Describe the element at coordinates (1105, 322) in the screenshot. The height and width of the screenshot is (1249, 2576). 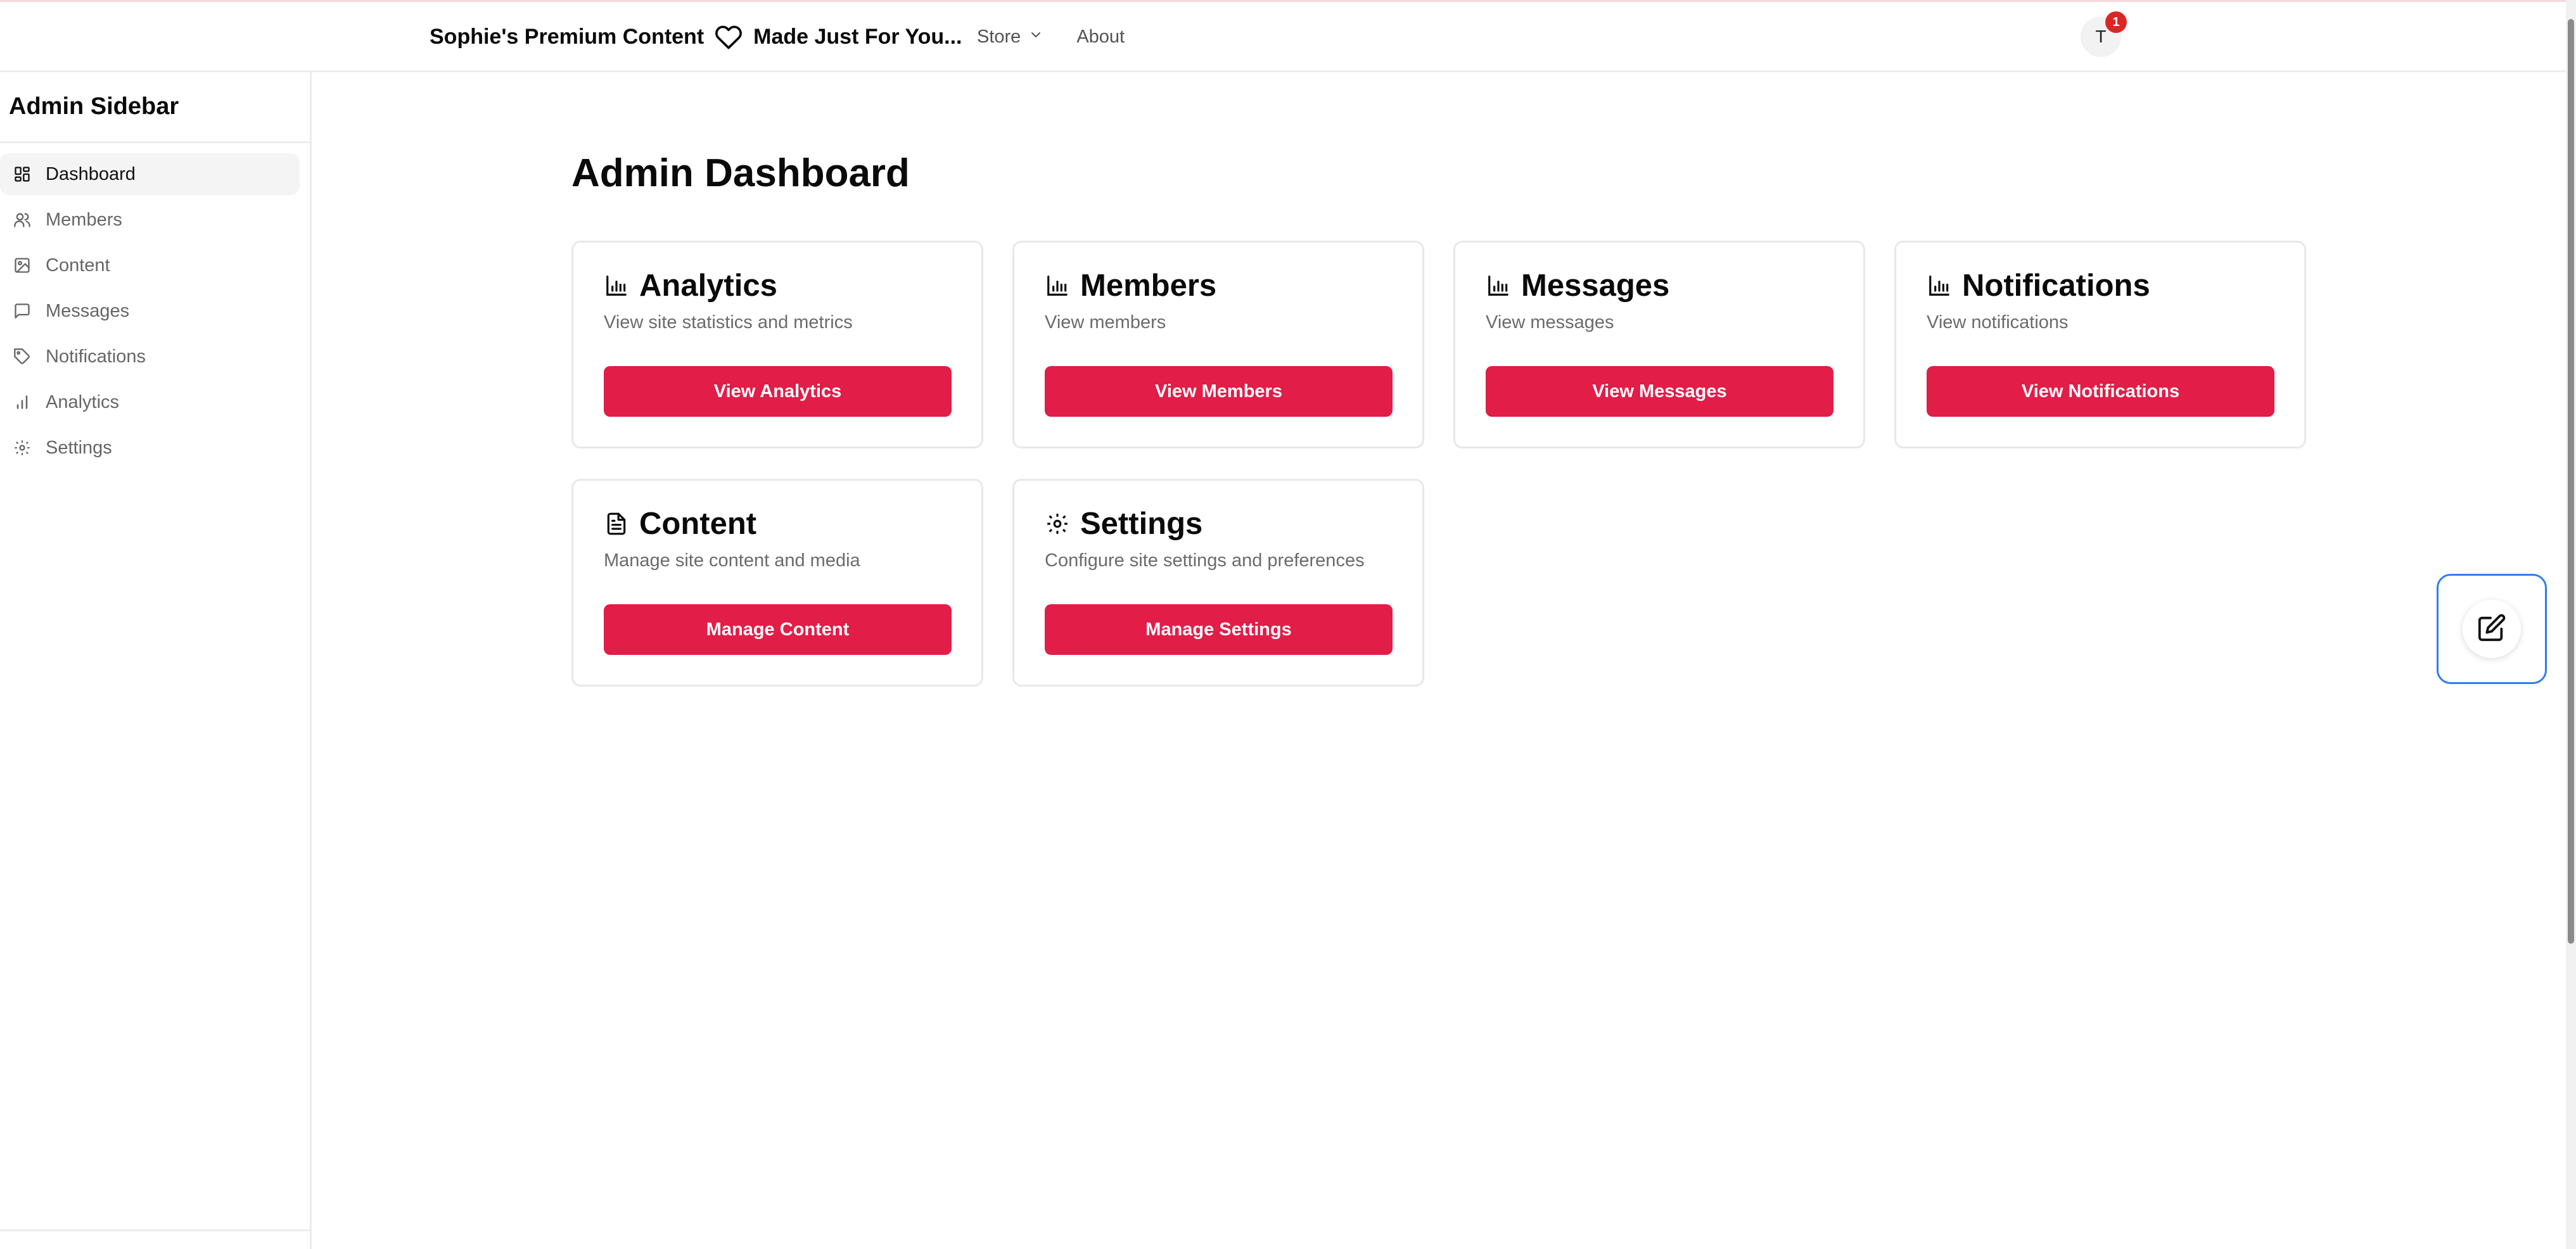
I see `card-description: View members` at that location.